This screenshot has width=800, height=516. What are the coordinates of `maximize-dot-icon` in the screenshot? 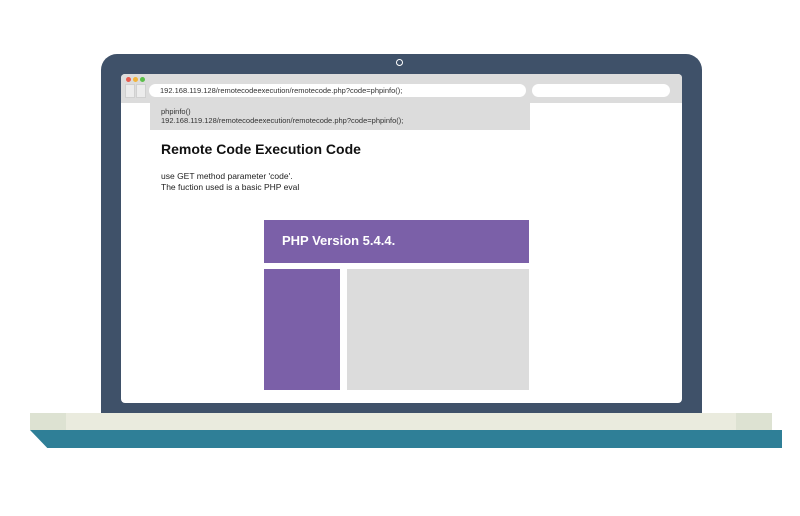 It's located at (142, 79).